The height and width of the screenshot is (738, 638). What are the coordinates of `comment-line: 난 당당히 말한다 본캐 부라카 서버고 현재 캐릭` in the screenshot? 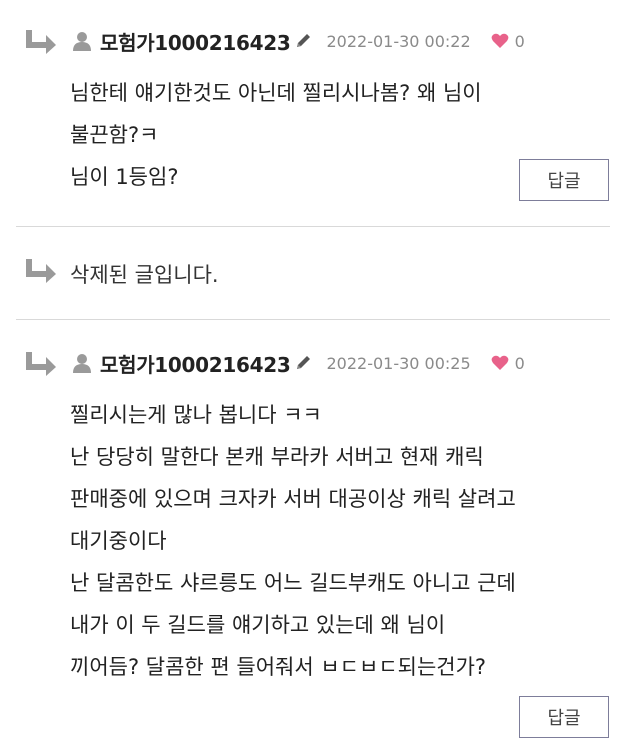 It's located at (277, 457).